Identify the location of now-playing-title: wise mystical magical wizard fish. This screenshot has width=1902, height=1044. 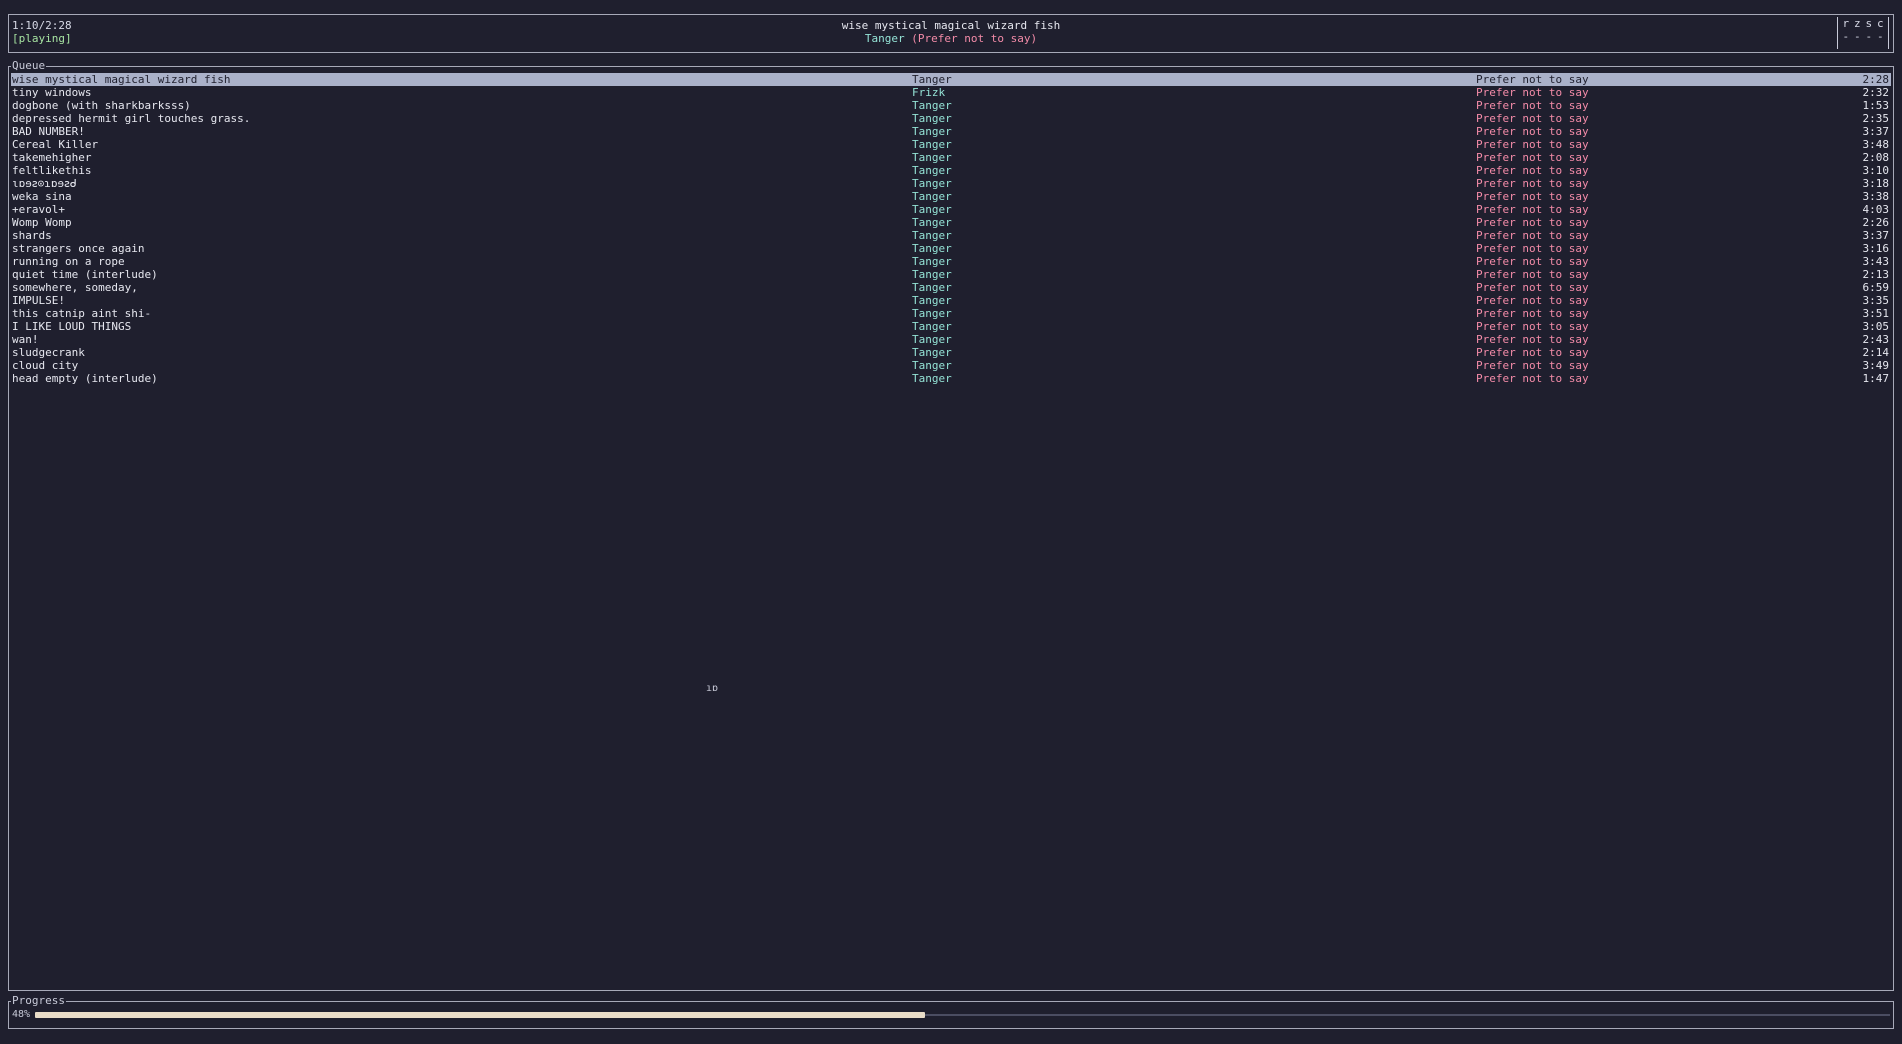
(951, 25).